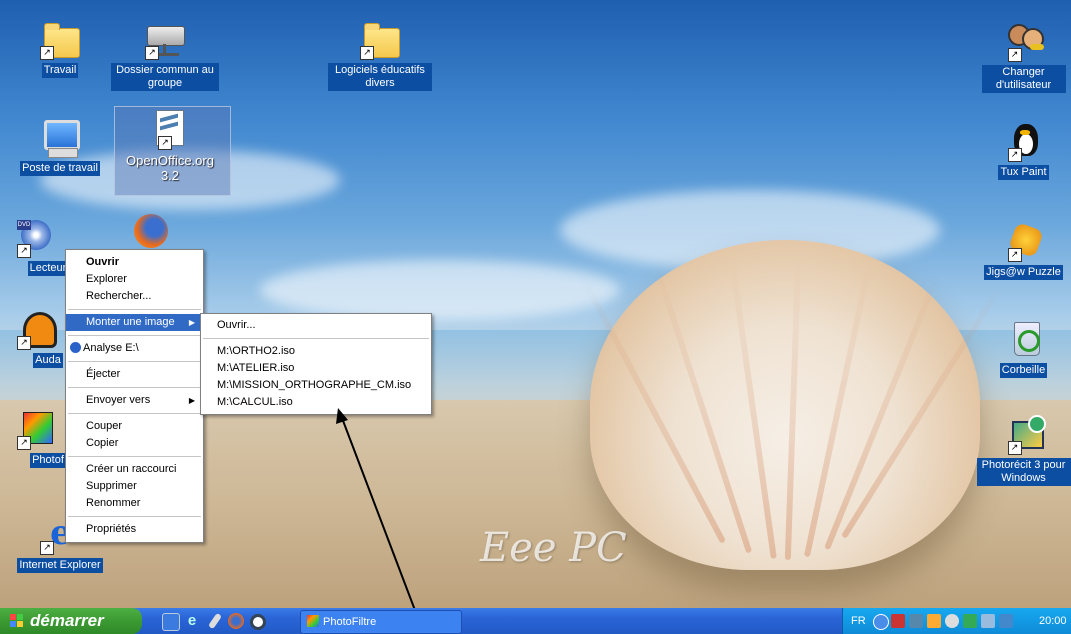 Image resolution: width=1071 pixels, height=634 pixels. I want to click on tray-volume-icon, so click(934, 621).